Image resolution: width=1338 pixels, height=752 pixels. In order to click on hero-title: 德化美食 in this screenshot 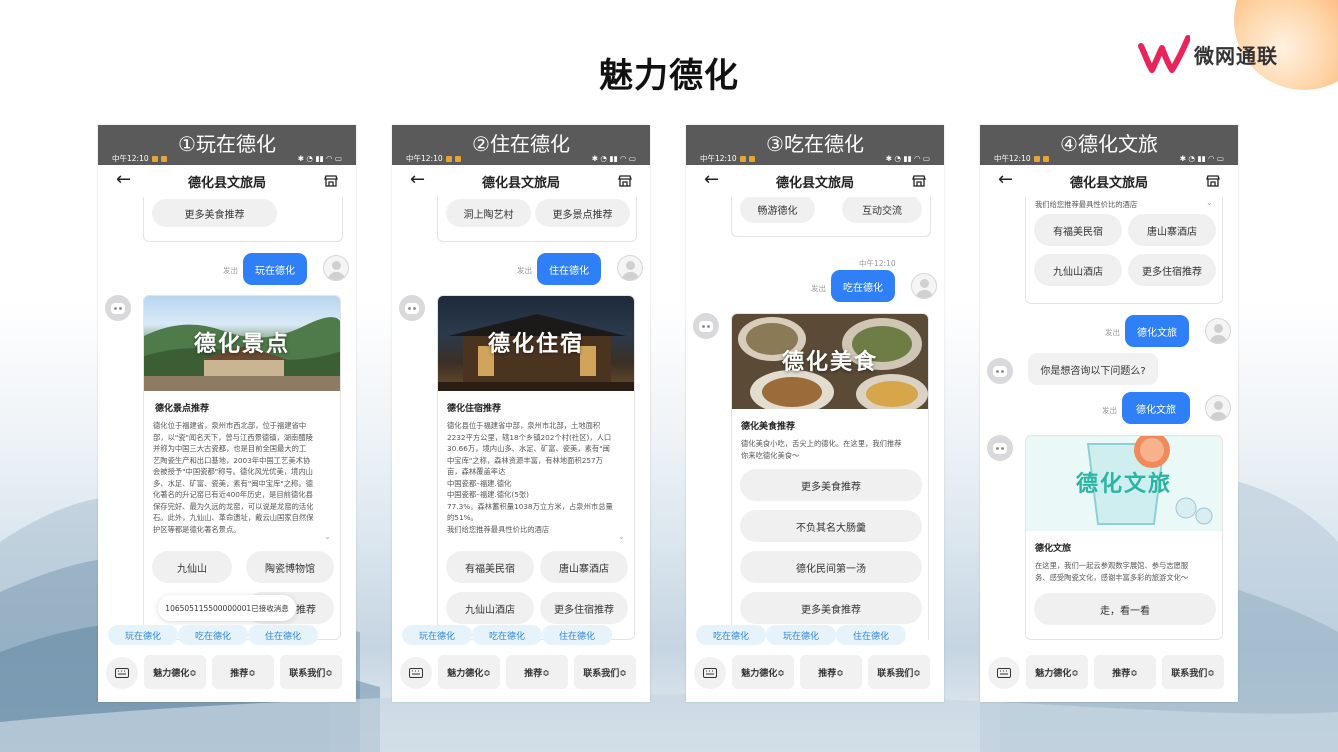, I will do `click(829, 362)`.